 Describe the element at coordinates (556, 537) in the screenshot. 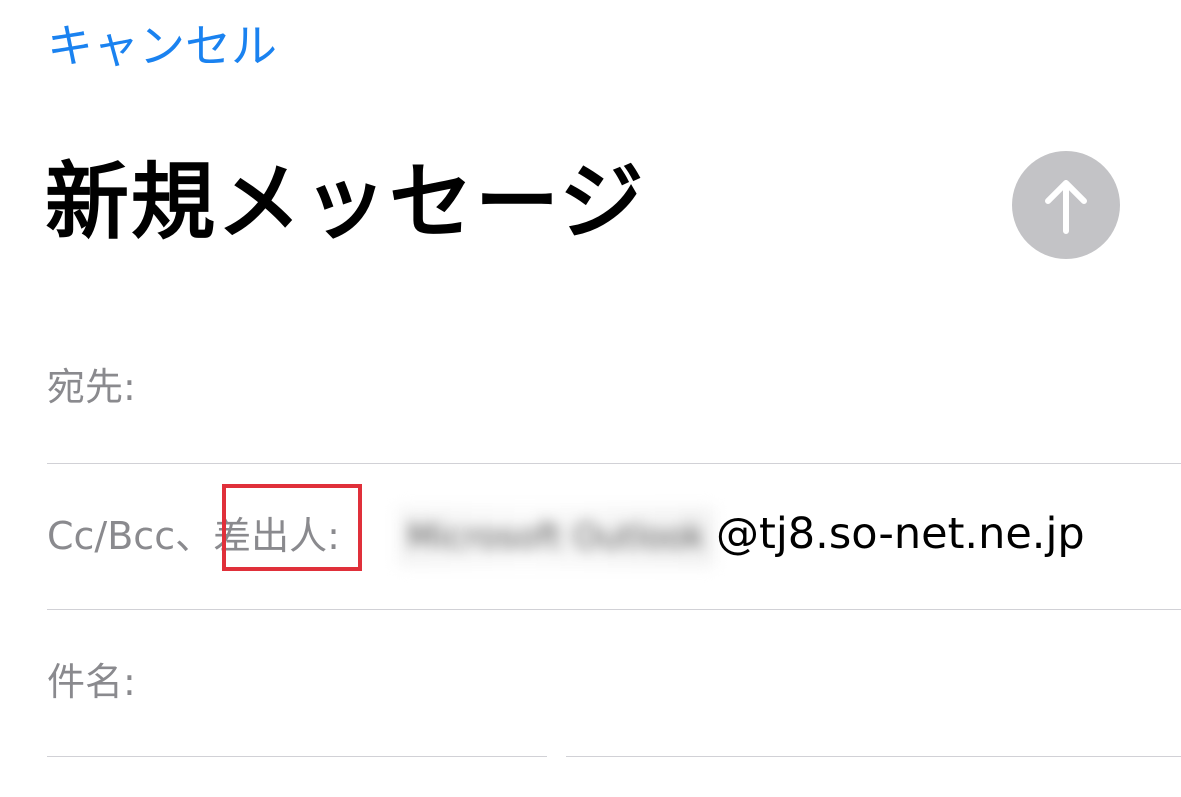

I see `from-name-blurred: Microsoft Outlook` at that location.